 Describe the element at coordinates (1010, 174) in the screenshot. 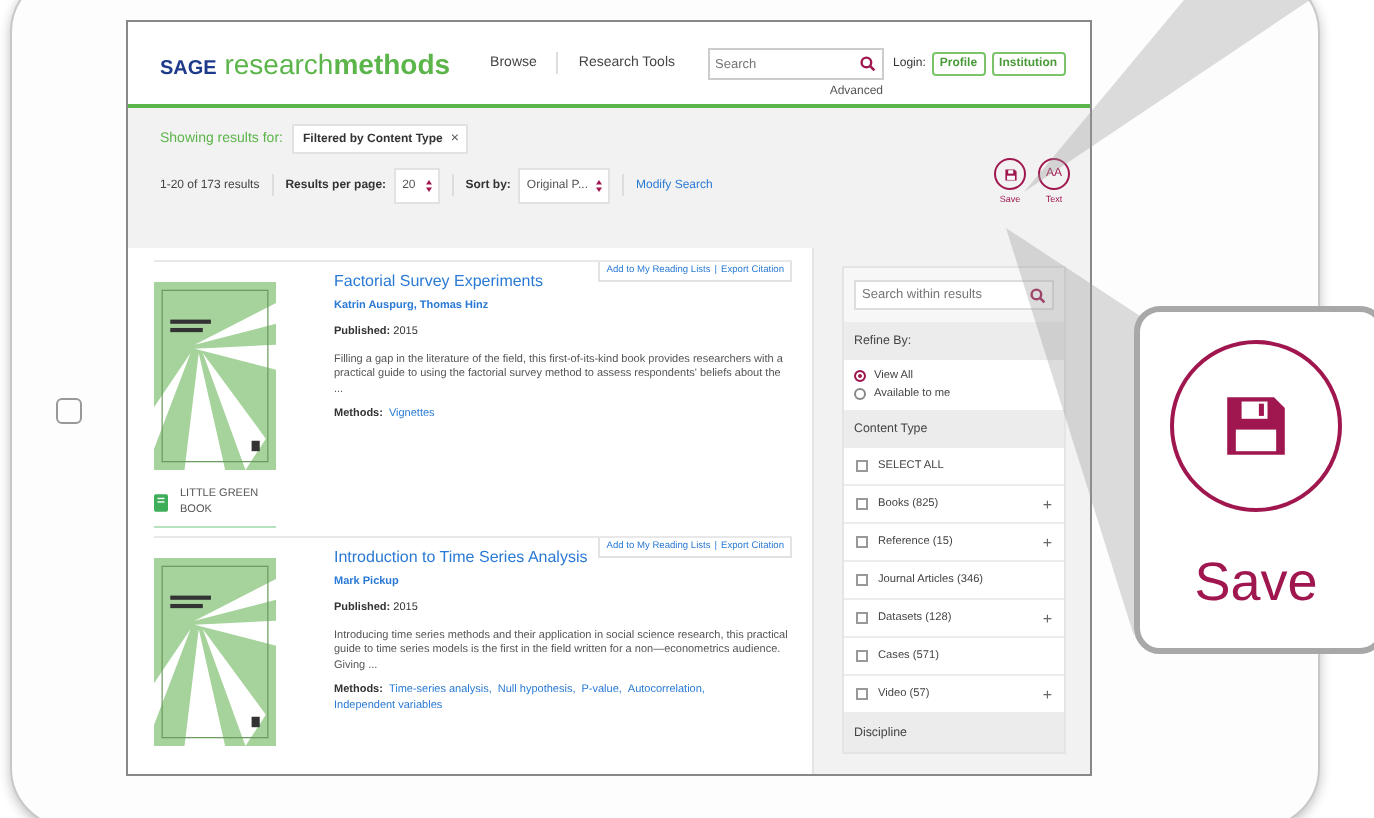

I see `save-button` at that location.